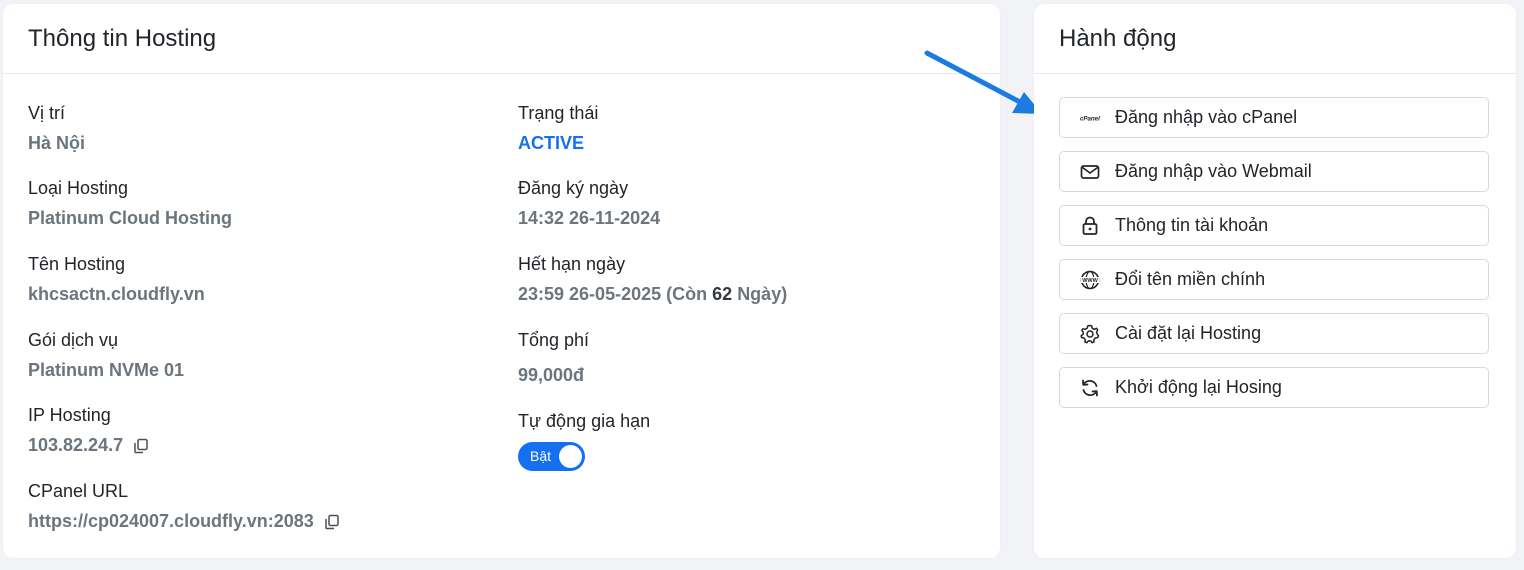  I want to click on svg-text: cPanel, so click(1090, 118).